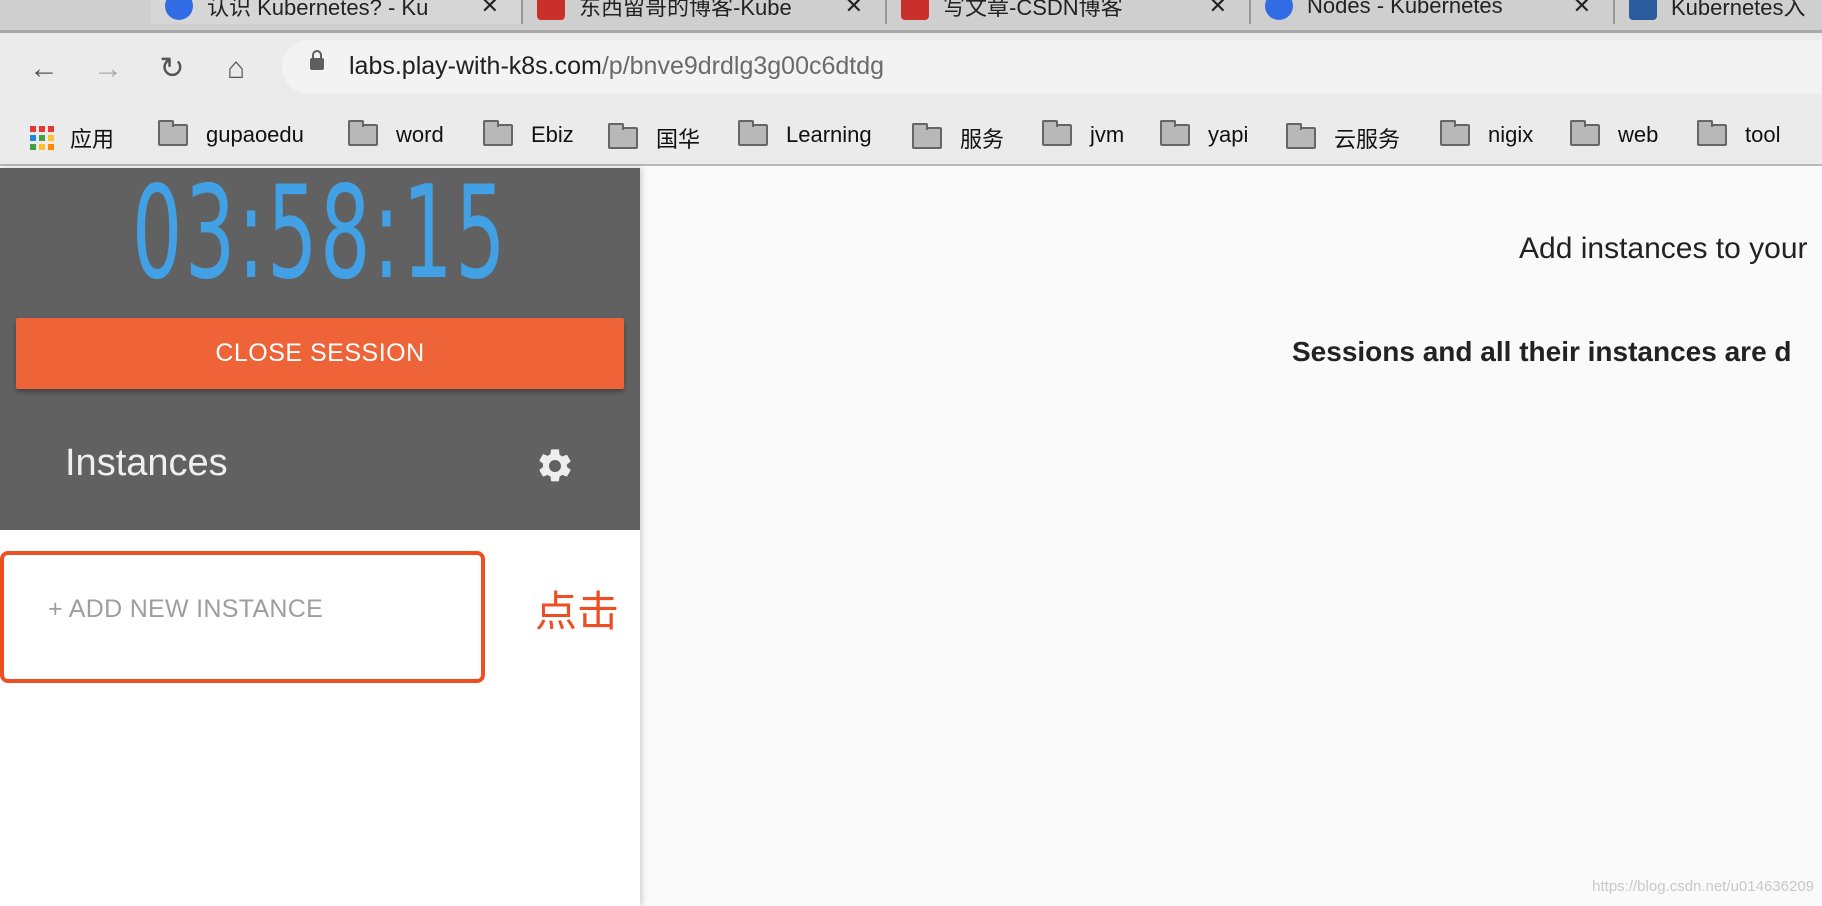 The image size is (1822, 906). Describe the element at coordinates (1643, 10) in the screenshot. I see `site-icon` at that location.